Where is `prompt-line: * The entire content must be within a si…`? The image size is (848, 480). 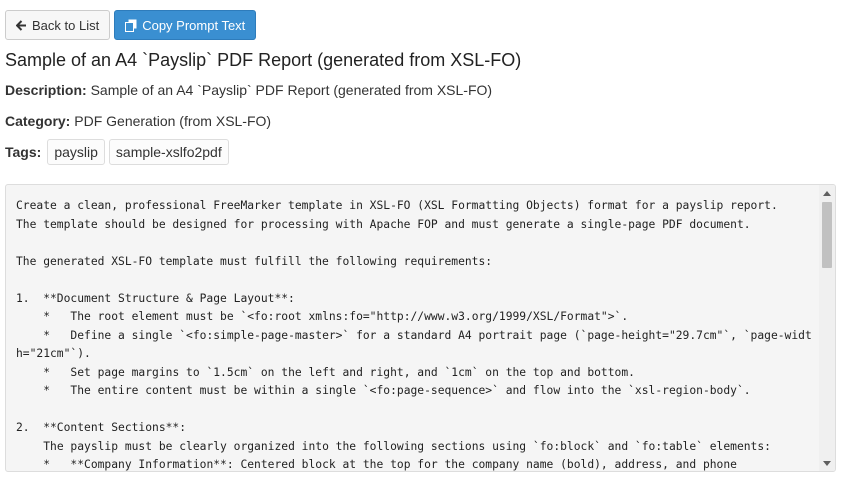
prompt-line: * The entire content must be within a si… is located at coordinates (383, 390).